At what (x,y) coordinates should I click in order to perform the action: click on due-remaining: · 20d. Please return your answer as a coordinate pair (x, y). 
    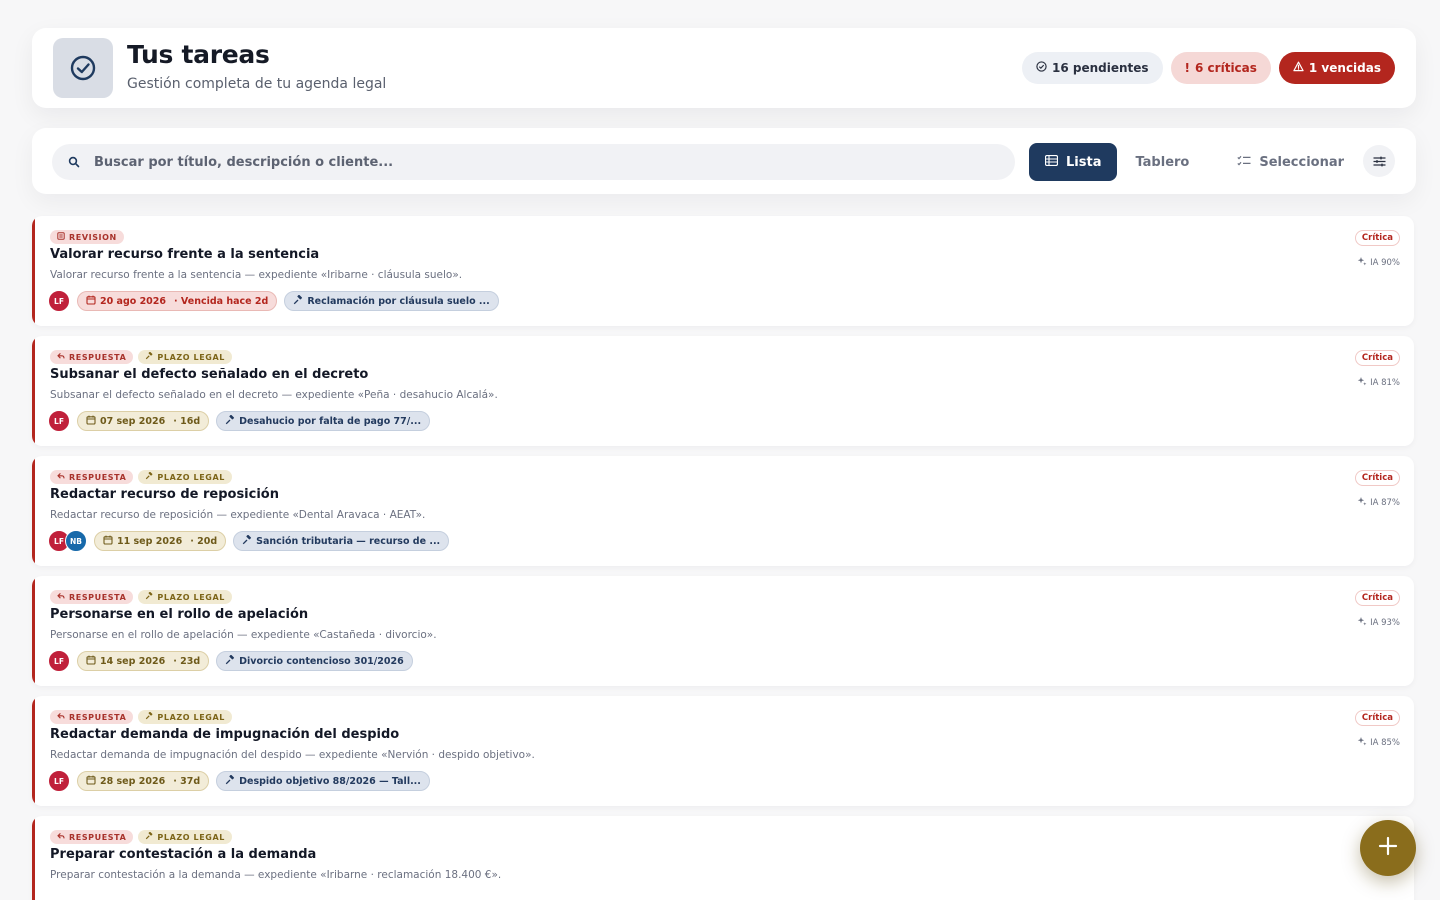
    Looking at the image, I should click on (204, 541).